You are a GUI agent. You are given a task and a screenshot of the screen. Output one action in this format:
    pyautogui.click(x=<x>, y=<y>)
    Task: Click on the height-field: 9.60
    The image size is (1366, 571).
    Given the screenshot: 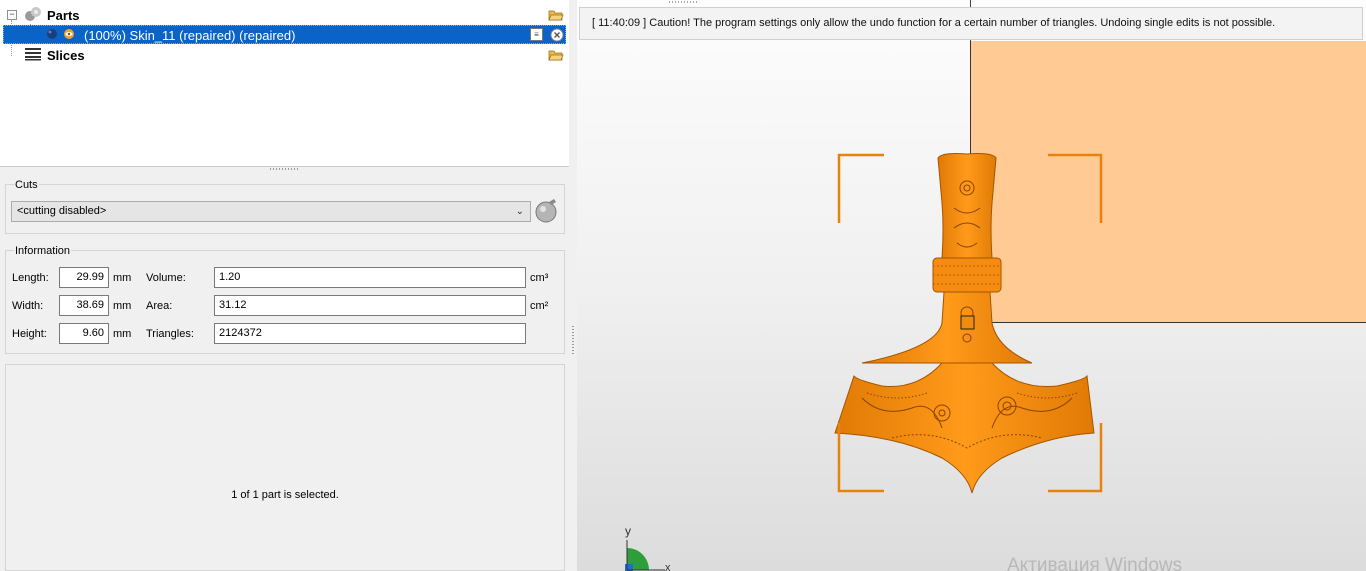 What is the action you would take?
    pyautogui.click(x=84, y=333)
    